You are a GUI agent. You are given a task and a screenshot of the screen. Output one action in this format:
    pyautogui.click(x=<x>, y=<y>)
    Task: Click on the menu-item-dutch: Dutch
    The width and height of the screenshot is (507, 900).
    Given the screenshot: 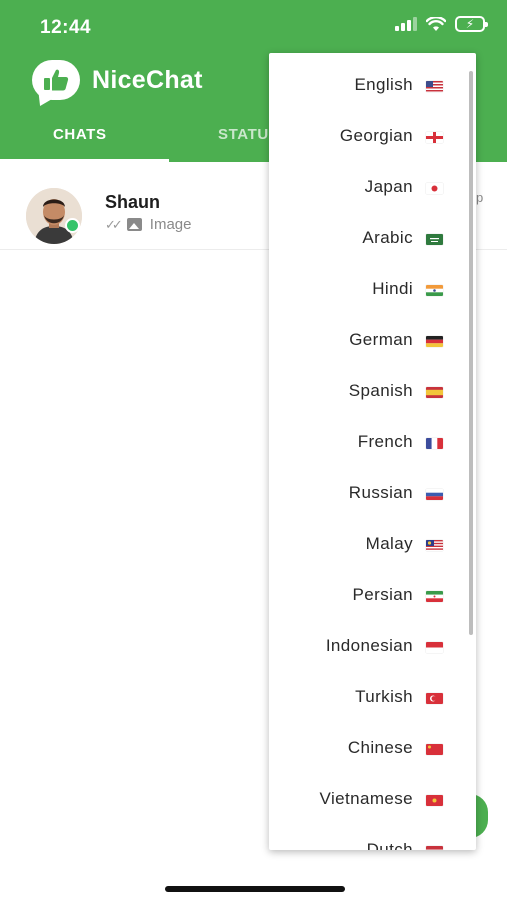 What is the action you would take?
    pyautogui.click(x=372, y=839)
    